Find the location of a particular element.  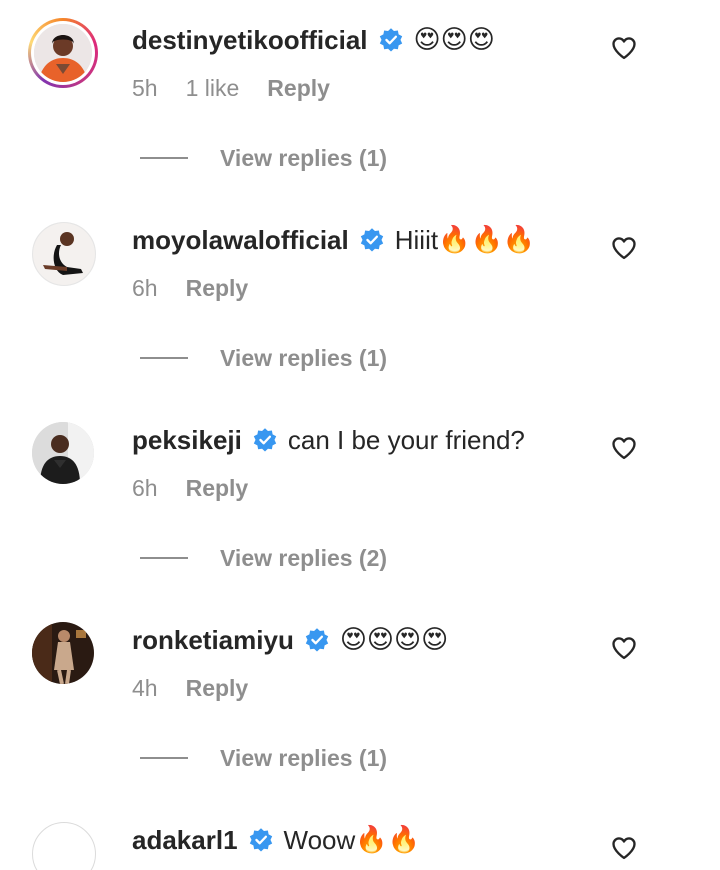

comment-meta: 4h Reply is located at coordinates (190, 688).